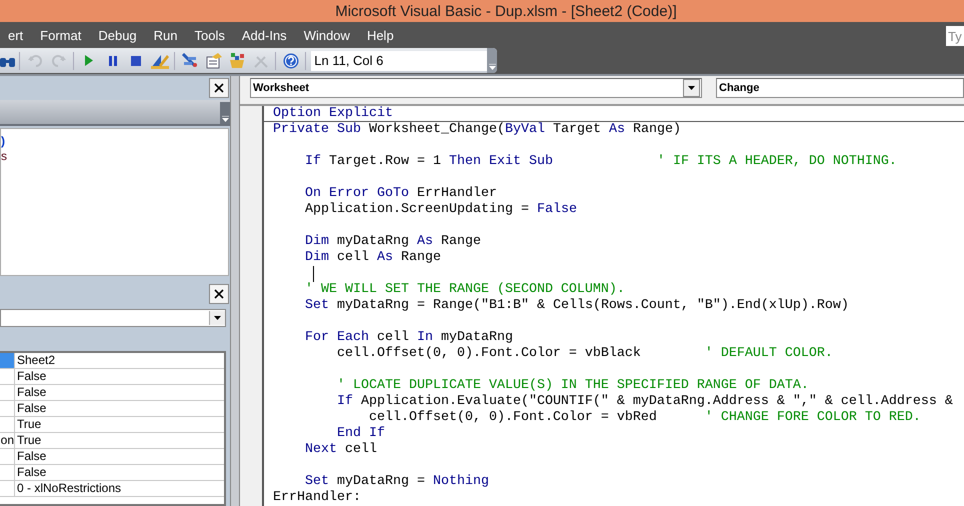  What do you see at coordinates (61, 35) in the screenshot?
I see `menu-item: Format` at bounding box center [61, 35].